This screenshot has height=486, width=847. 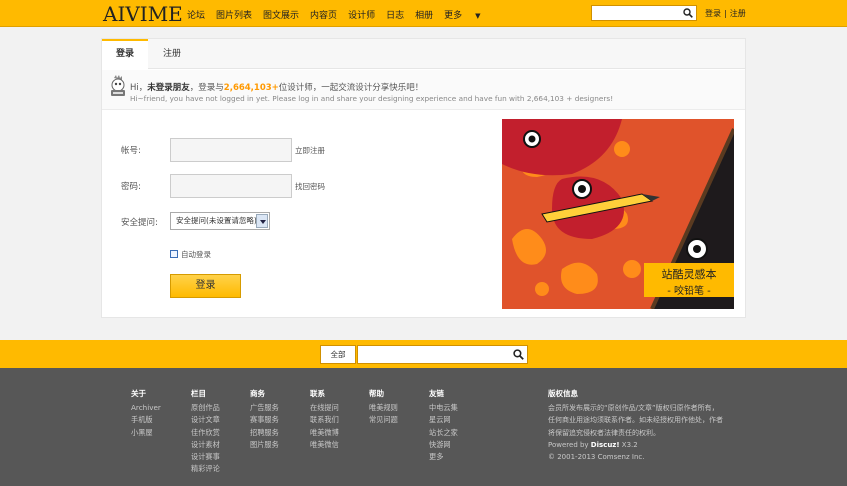 What do you see at coordinates (443, 408) in the screenshot?
I see `footer-link: 中电云集` at bounding box center [443, 408].